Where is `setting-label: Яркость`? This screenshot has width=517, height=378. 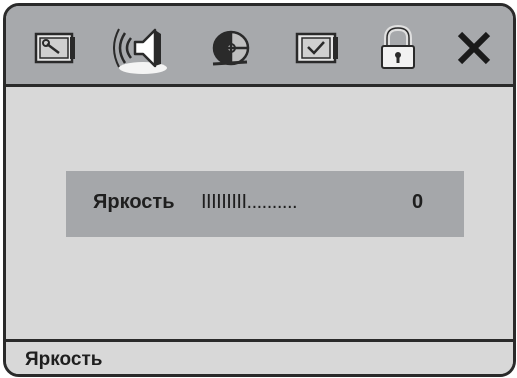 setting-label: Яркость is located at coordinates (134, 202).